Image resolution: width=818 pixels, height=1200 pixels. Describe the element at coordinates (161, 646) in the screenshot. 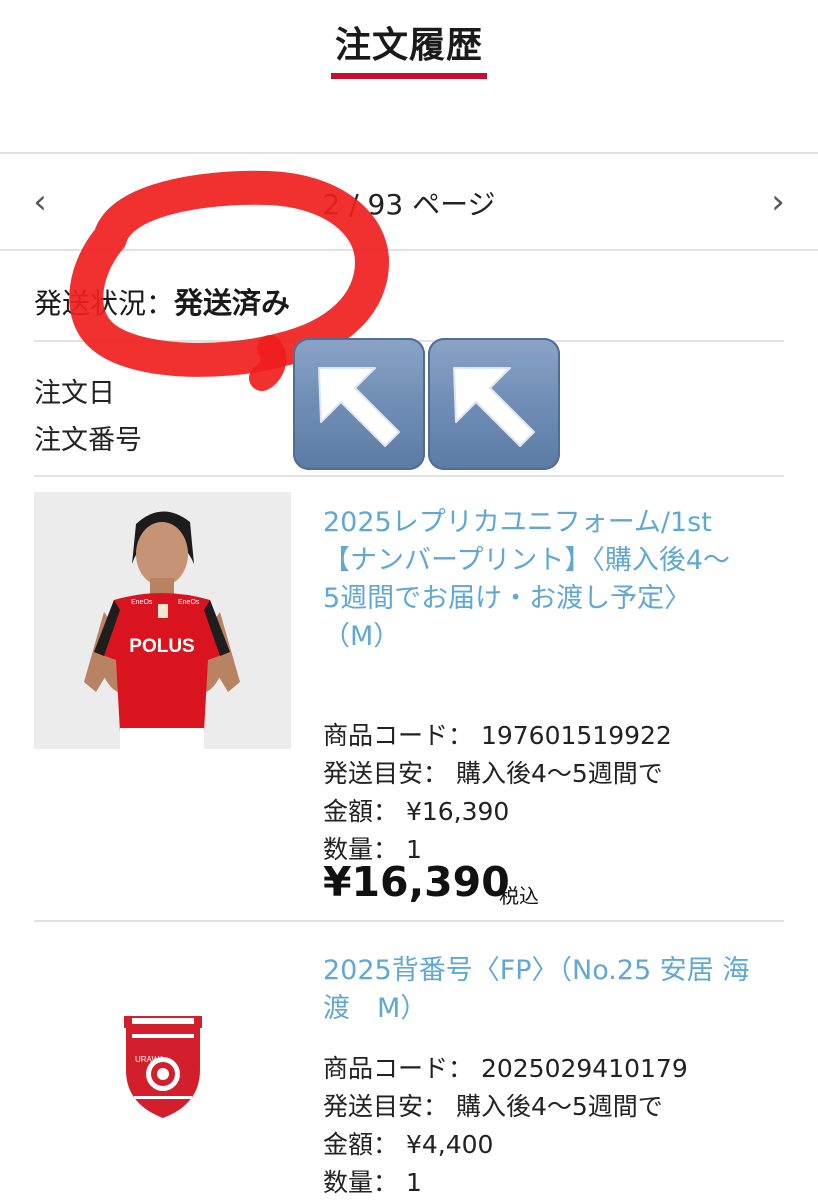

I see `shirt-text: POLUS` at that location.